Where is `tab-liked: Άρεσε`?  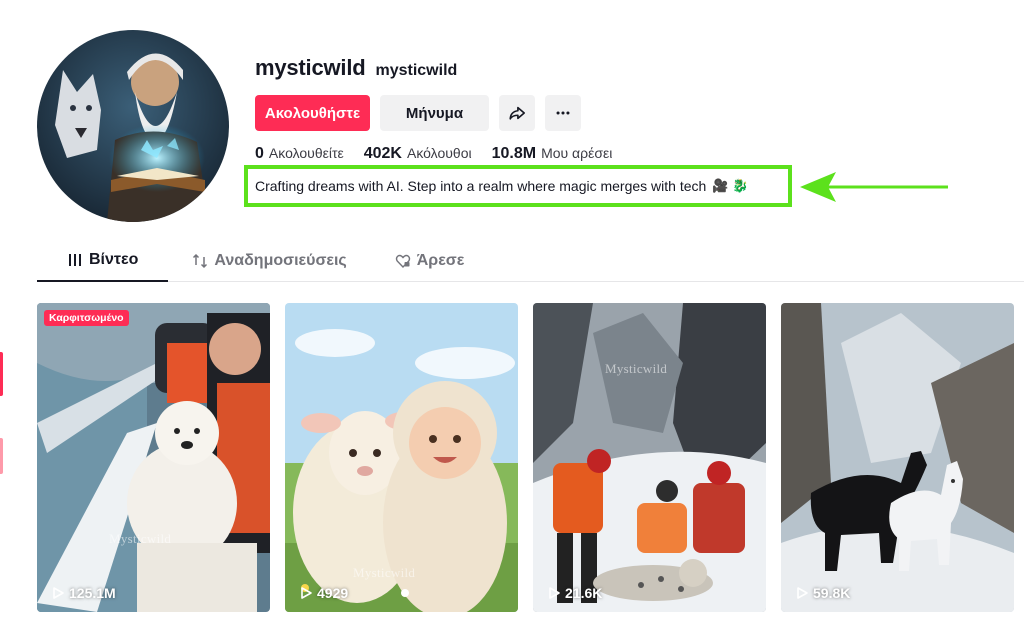
tab-liked: Άρεσε is located at coordinates (430, 260).